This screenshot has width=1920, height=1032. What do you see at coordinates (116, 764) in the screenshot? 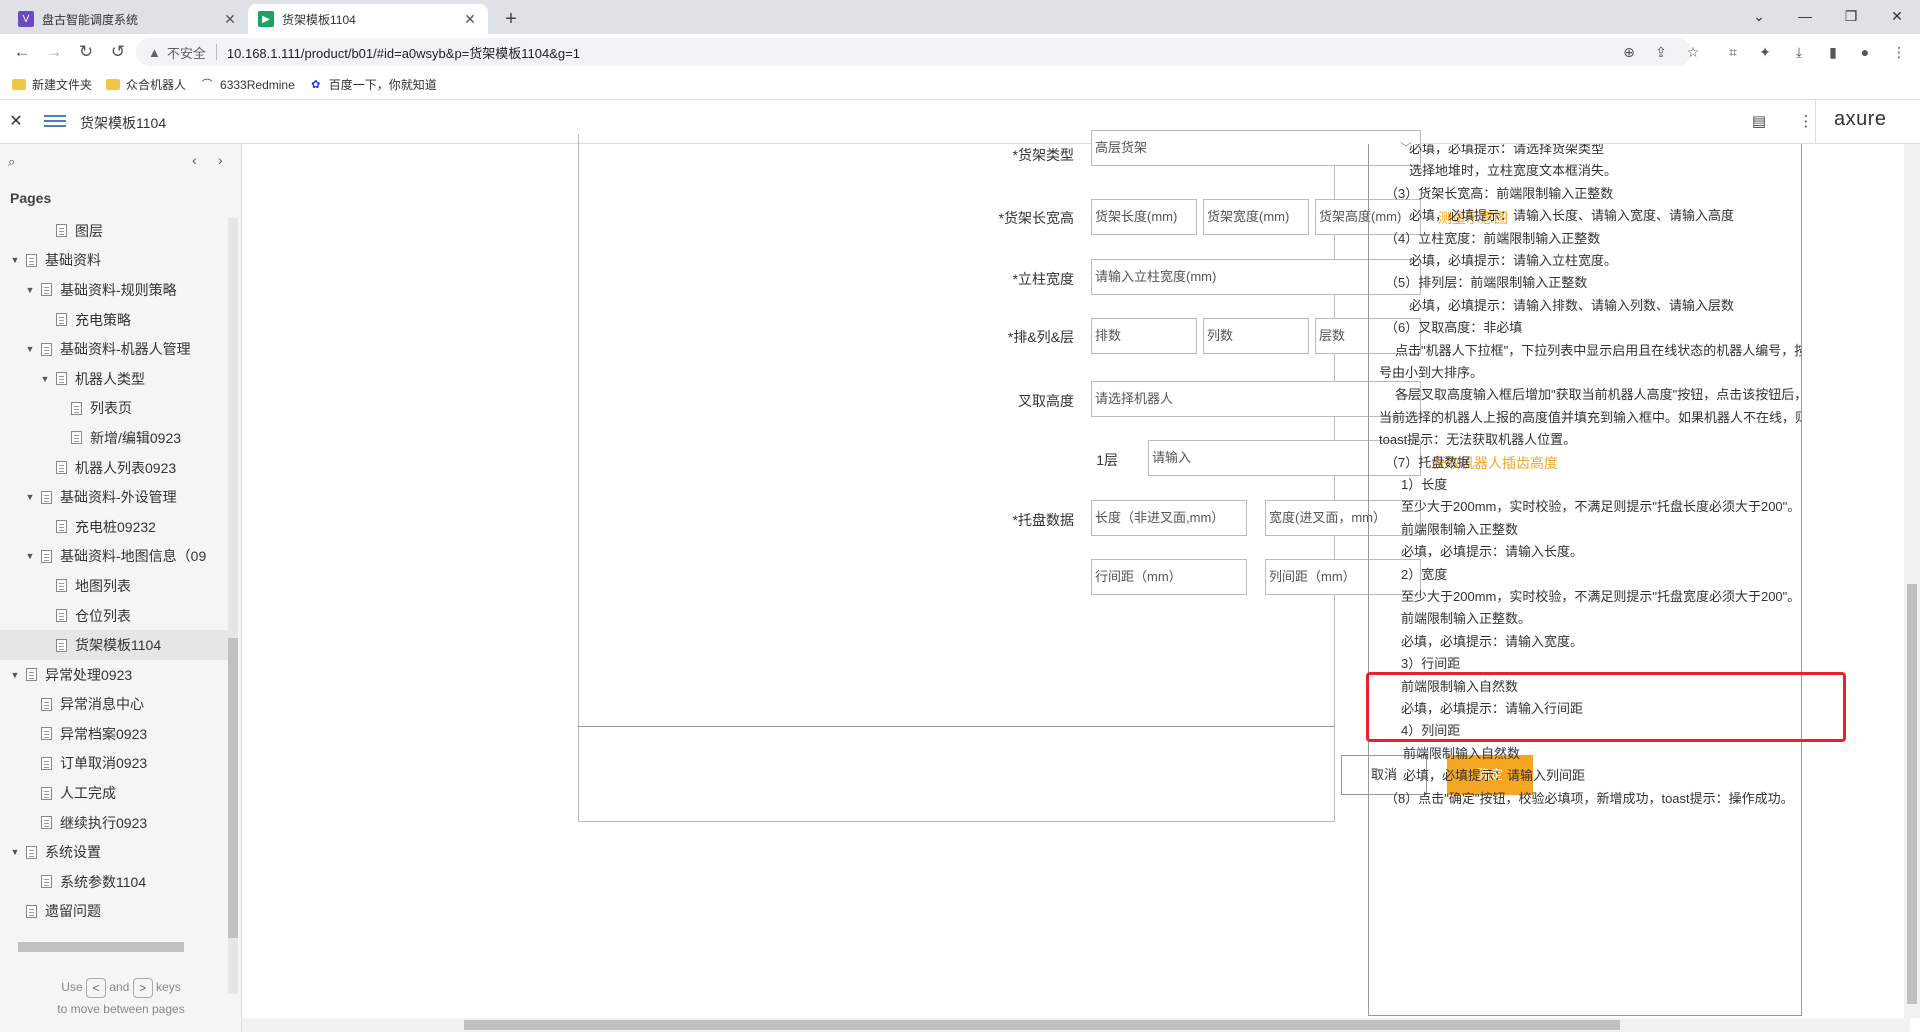
I see `sidebar-page-item: 订单取消0923` at bounding box center [116, 764].